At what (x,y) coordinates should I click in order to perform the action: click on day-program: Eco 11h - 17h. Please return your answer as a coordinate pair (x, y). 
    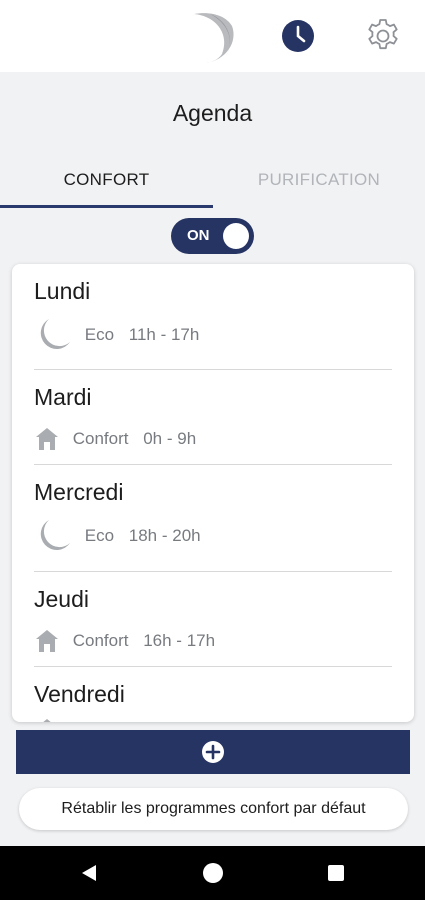
    Looking at the image, I should click on (116, 335).